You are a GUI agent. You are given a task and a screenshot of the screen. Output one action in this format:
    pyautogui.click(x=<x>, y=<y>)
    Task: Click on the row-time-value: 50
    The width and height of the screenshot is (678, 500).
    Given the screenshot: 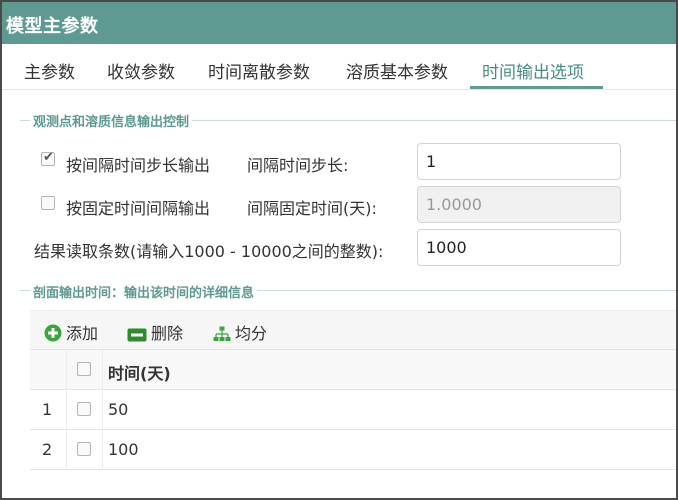 What is the action you would take?
    pyautogui.click(x=118, y=409)
    